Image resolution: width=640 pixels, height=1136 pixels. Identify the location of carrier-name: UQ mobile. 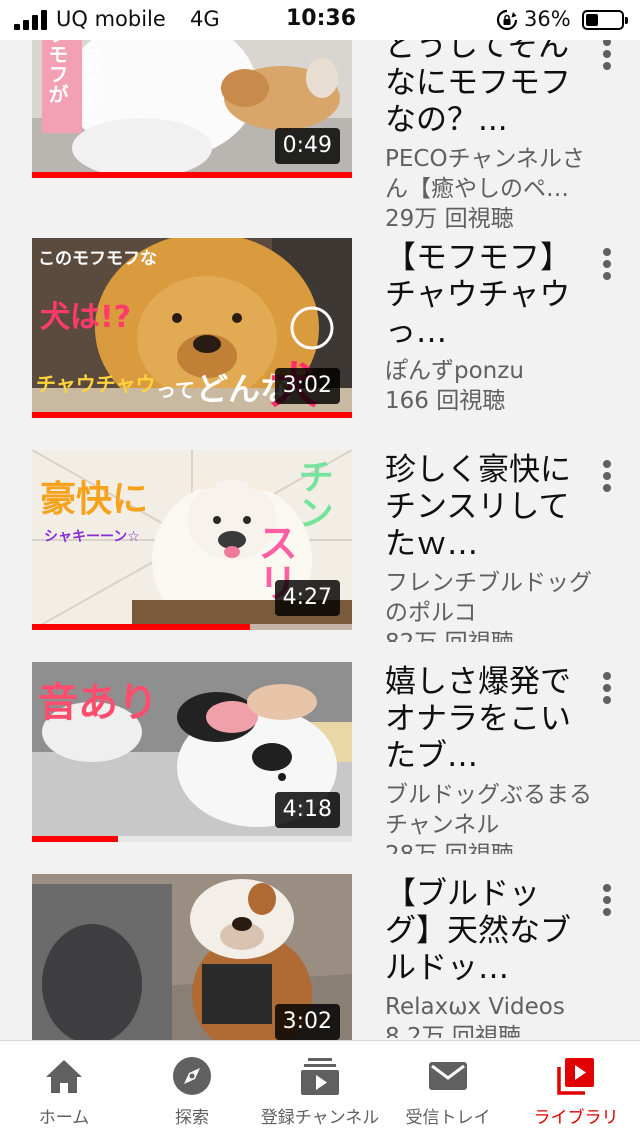
(111, 19).